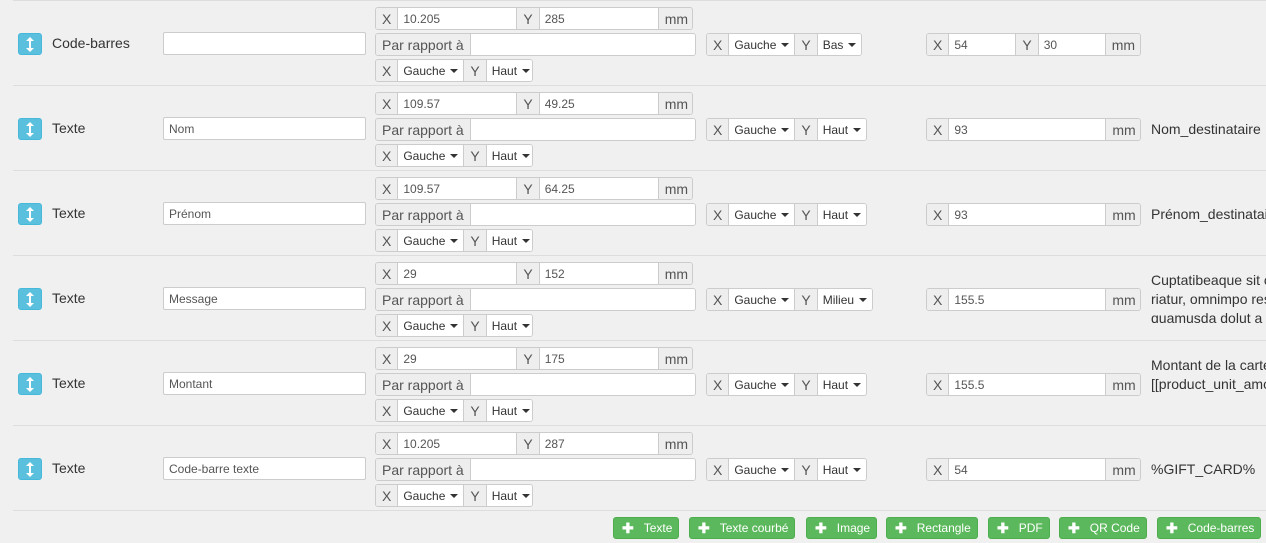 The width and height of the screenshot is (1266, 543). I want to click on add-texte-courb-button: ✚ Texte courbé, so click(742, 528).